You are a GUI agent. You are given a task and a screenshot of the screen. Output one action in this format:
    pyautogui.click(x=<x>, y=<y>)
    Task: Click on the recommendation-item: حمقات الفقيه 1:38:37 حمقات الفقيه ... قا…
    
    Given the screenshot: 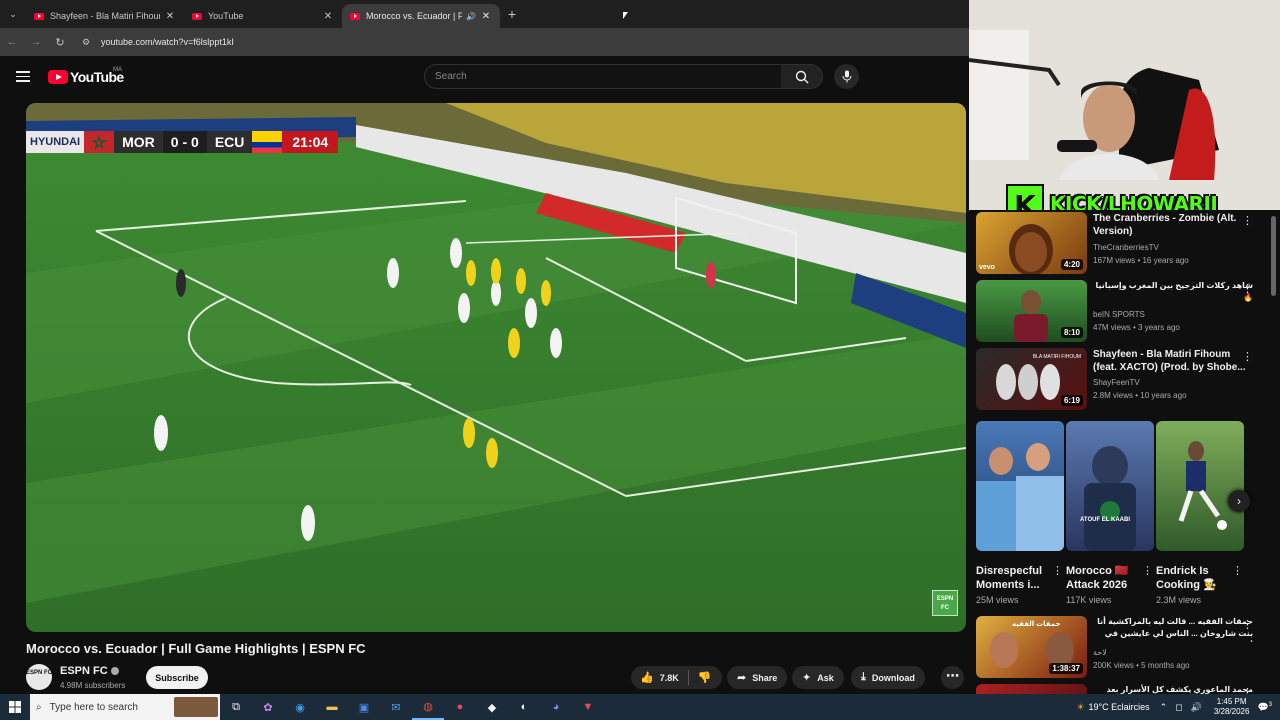 What is the action you would take?
    pyautogui.click(x=1126, y=647)
    